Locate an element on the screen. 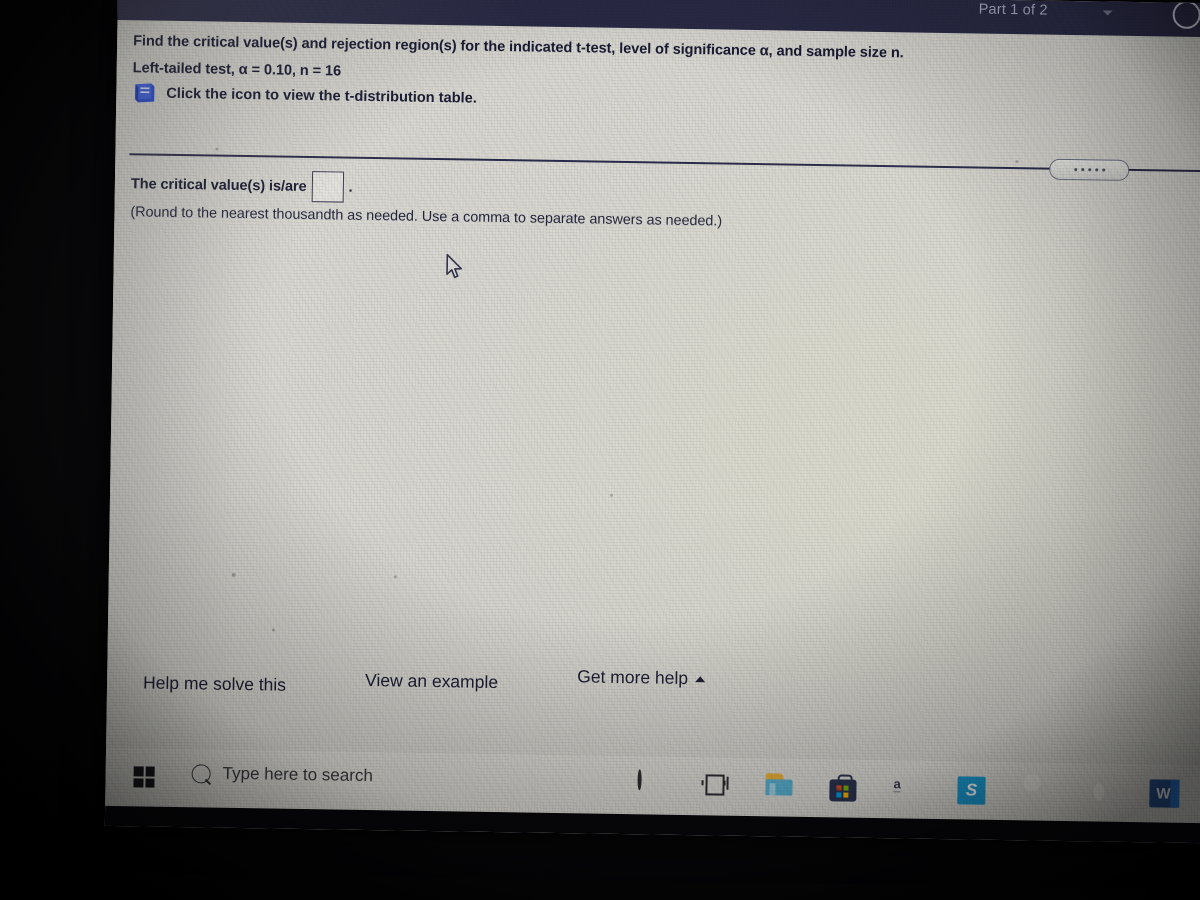 The height and width of the screenshot is (900, 1200). section-divider is located at coordinates (664, 167).